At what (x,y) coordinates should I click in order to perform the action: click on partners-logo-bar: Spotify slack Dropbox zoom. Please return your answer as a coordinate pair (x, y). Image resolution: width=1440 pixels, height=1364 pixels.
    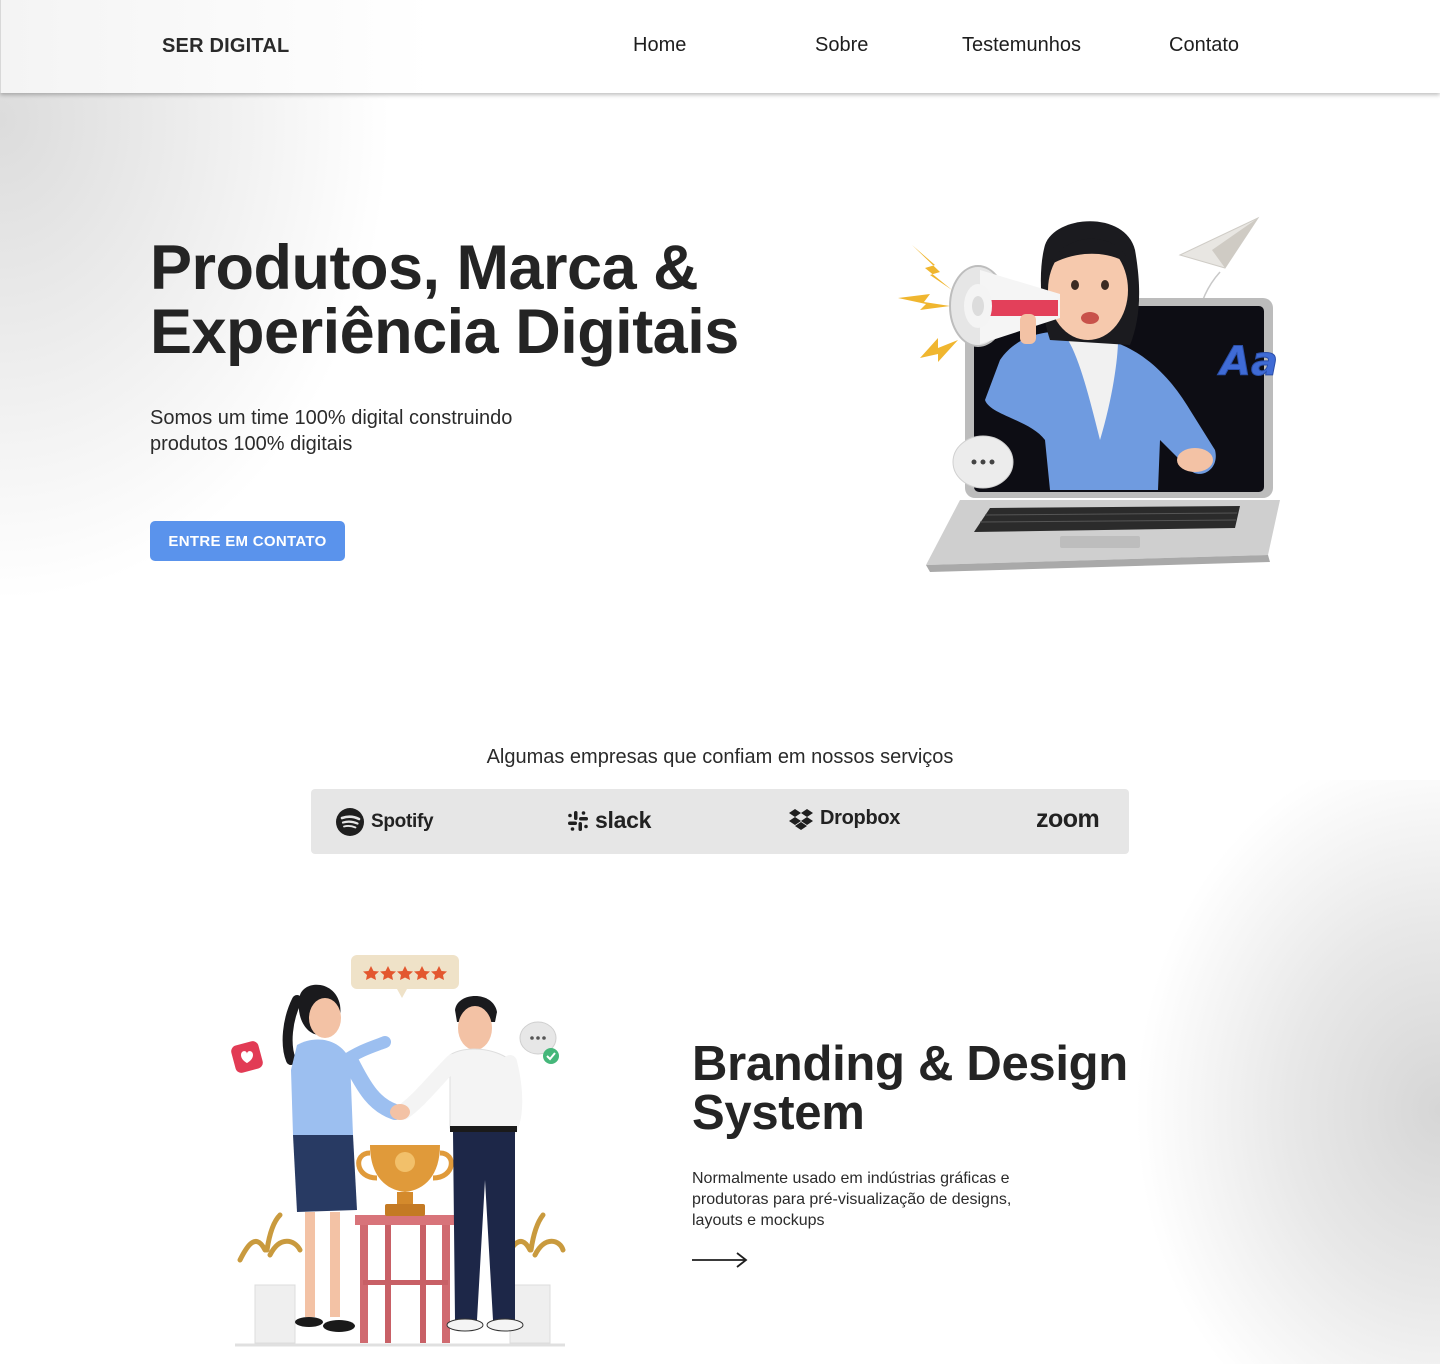
    Looking at the image, I should click on (720, 821).